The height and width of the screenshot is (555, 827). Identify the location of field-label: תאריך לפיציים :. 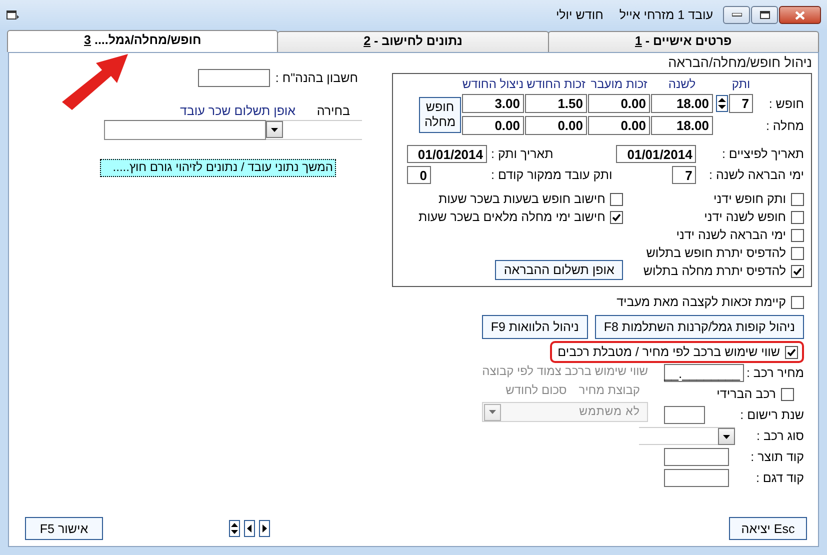
(762, 154).